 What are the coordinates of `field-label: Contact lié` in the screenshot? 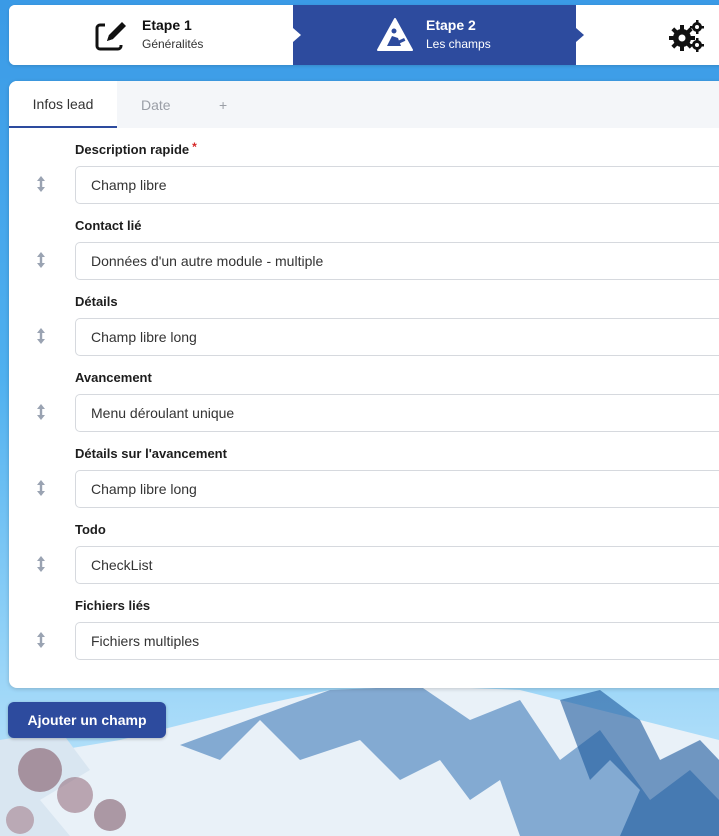 It's located at (108, 225).